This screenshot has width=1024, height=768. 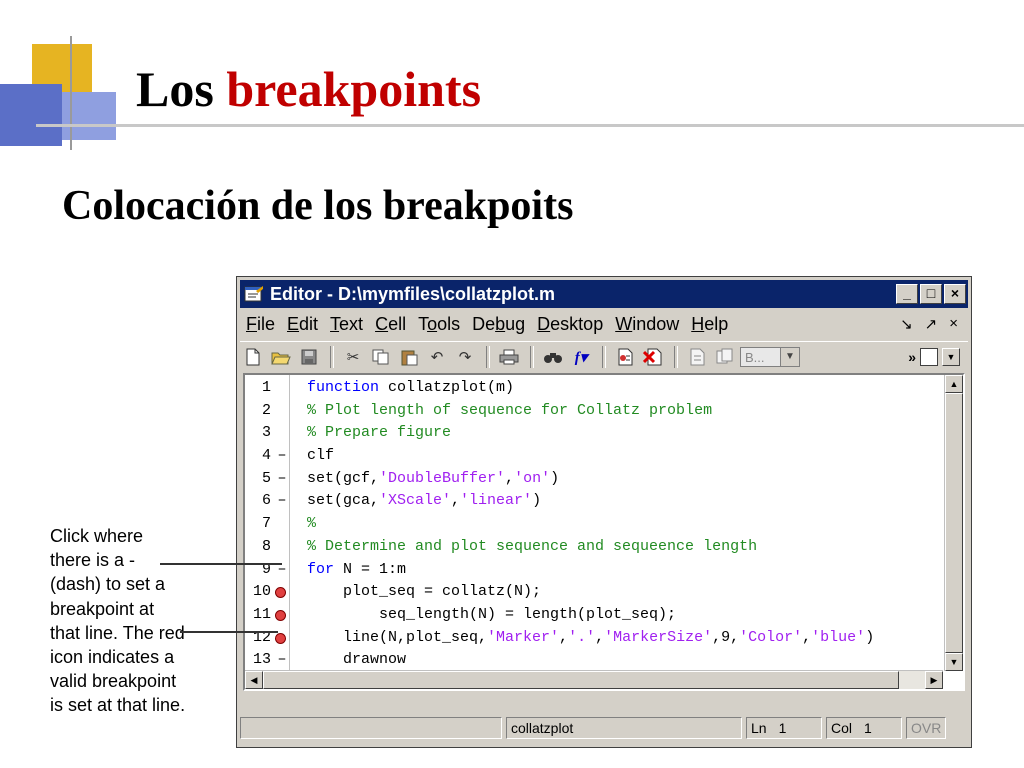 I want to click on undock-icon: ↗, so click(x=931, y=324).